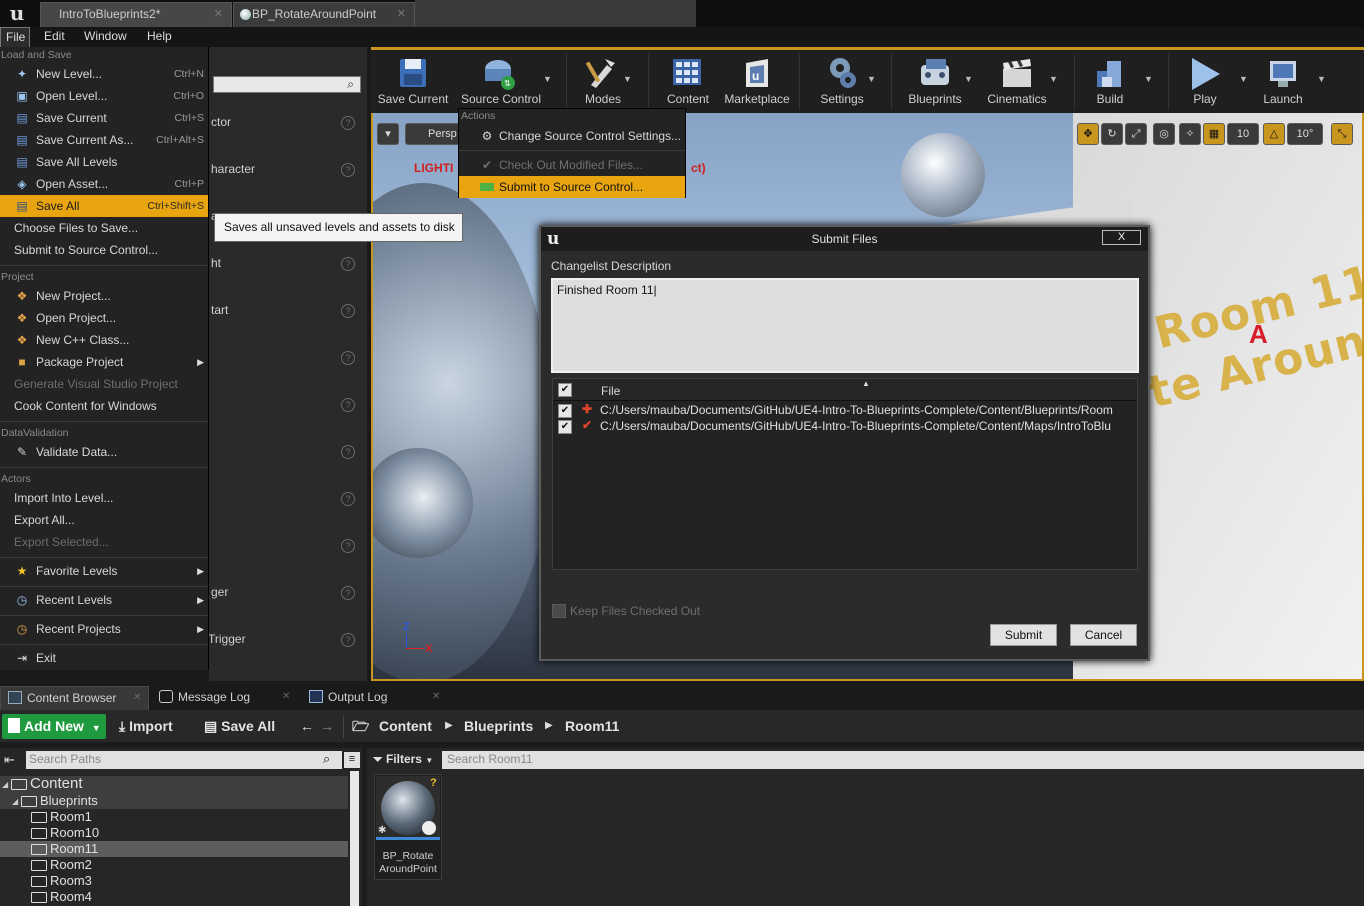 The image size is (1364, 906). What do you see at coordinates (845, 325) in the screenshot?
I see `changelist-description-input: Finished Room 11|` at bounding box center [845, 325].